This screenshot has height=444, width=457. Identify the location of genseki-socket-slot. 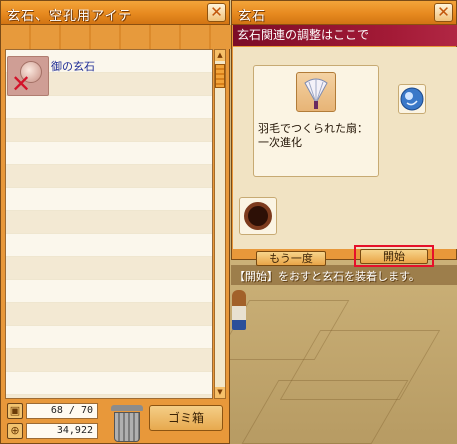
(258, 216).